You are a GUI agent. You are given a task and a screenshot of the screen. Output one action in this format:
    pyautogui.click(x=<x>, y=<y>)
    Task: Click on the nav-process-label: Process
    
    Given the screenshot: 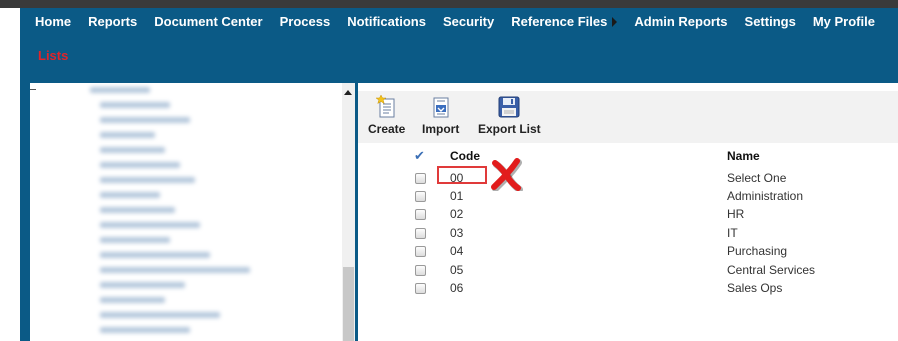 What is the action you would take?
    pyautogui.click(x=305, y=21)
    